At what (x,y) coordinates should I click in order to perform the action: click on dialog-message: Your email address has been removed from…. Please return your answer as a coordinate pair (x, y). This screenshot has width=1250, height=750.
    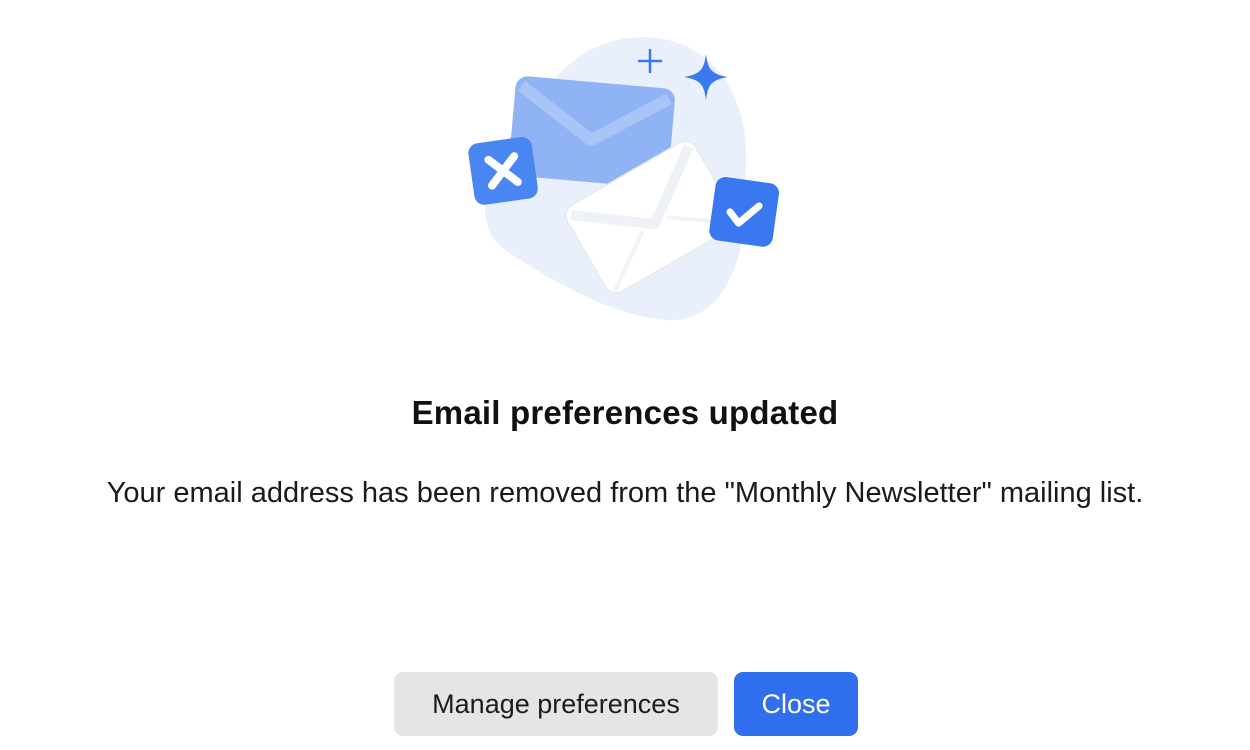
    Looking at the image, I should click on (625, 493).